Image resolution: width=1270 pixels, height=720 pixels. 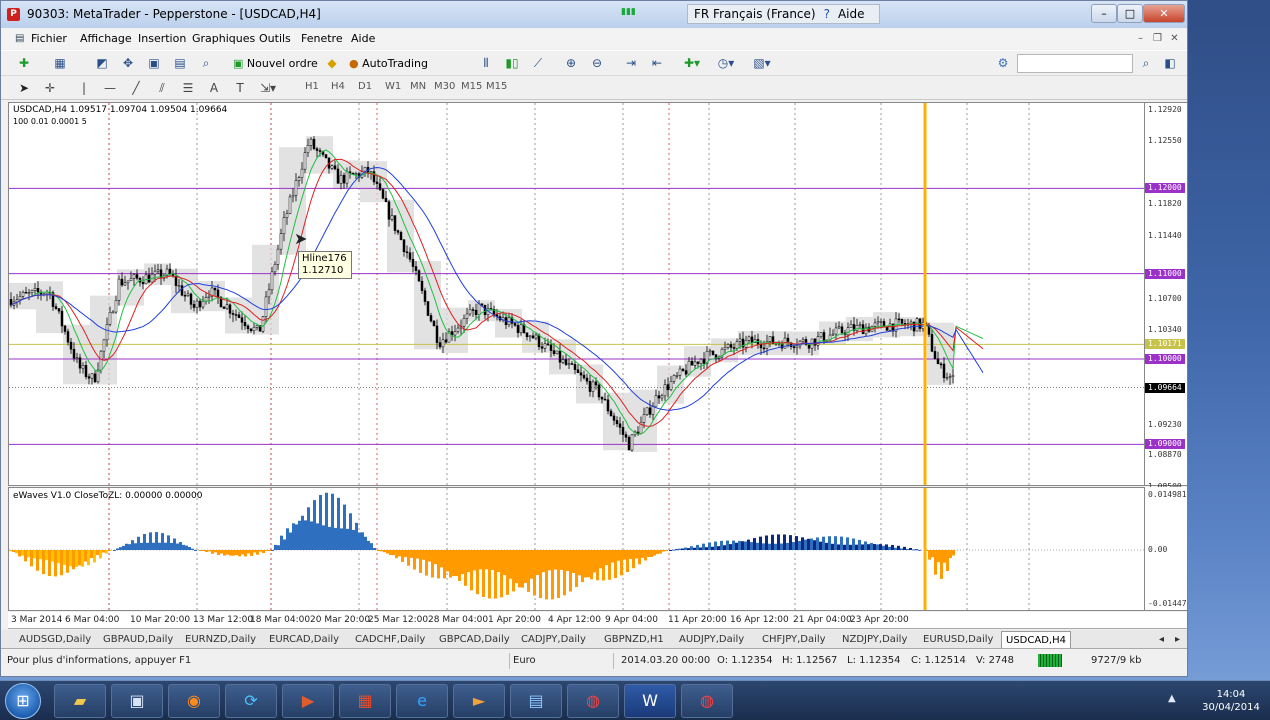 What do you see at coordinates (1050, 660) in the screenshot?
I see `connection-status-icon` at bounding box center [1050, 660].